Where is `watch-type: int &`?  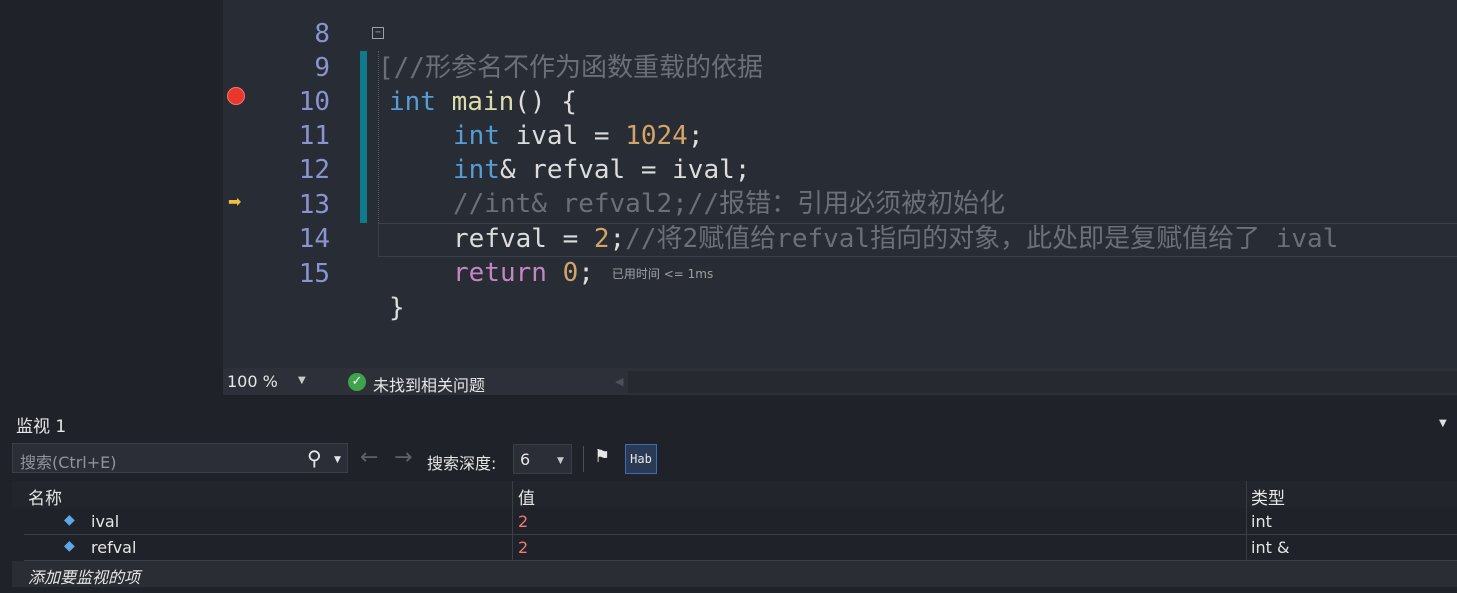 watch-type: int & is located at coordinates (1270, 547).